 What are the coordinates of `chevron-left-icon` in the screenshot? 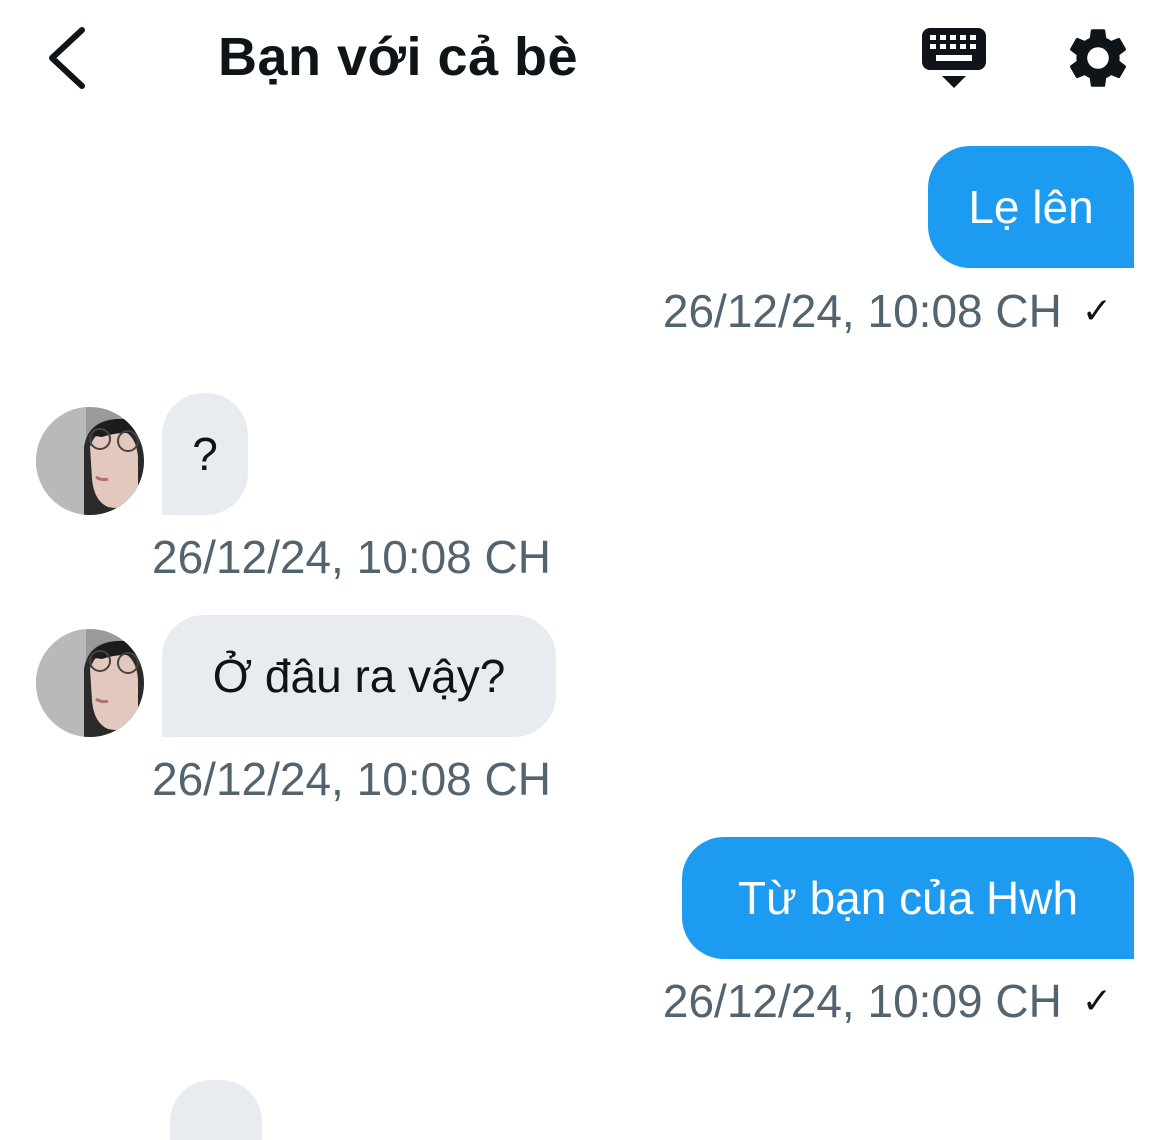 It's located at (67, 58).